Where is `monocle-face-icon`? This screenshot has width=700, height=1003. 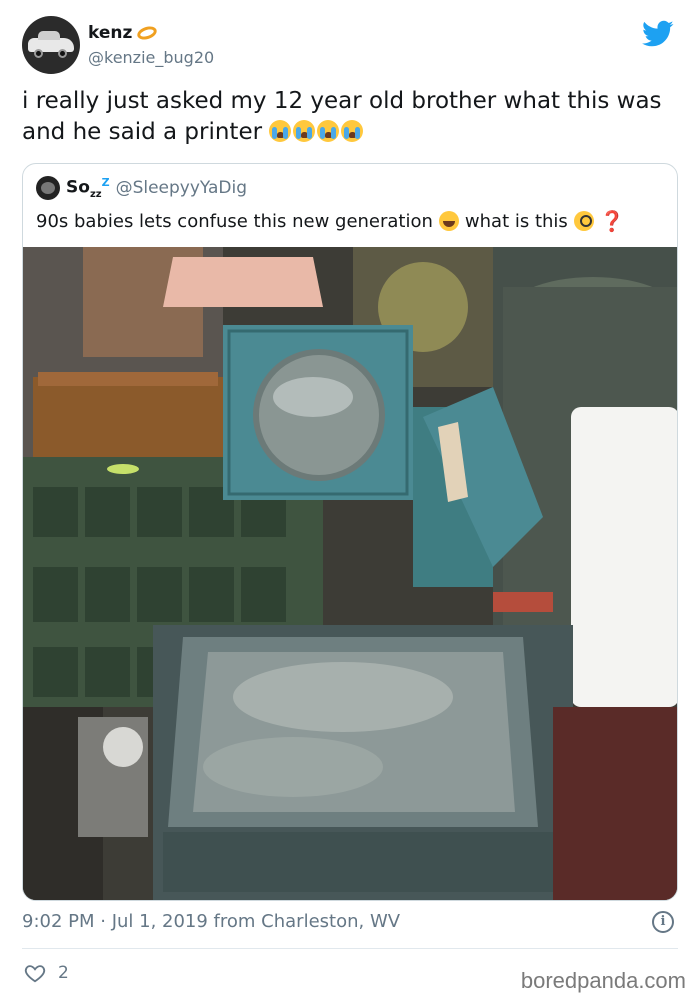 monocle-face-icon is located at coordinates (583, 221).